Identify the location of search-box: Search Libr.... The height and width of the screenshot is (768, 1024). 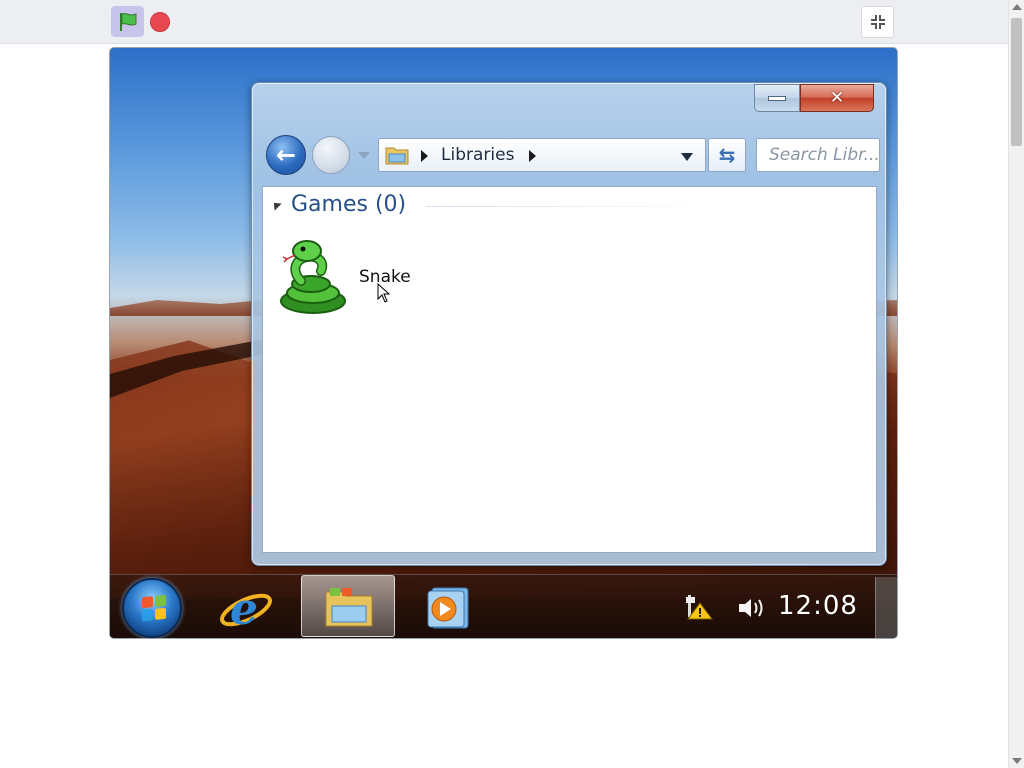
(818, 155).